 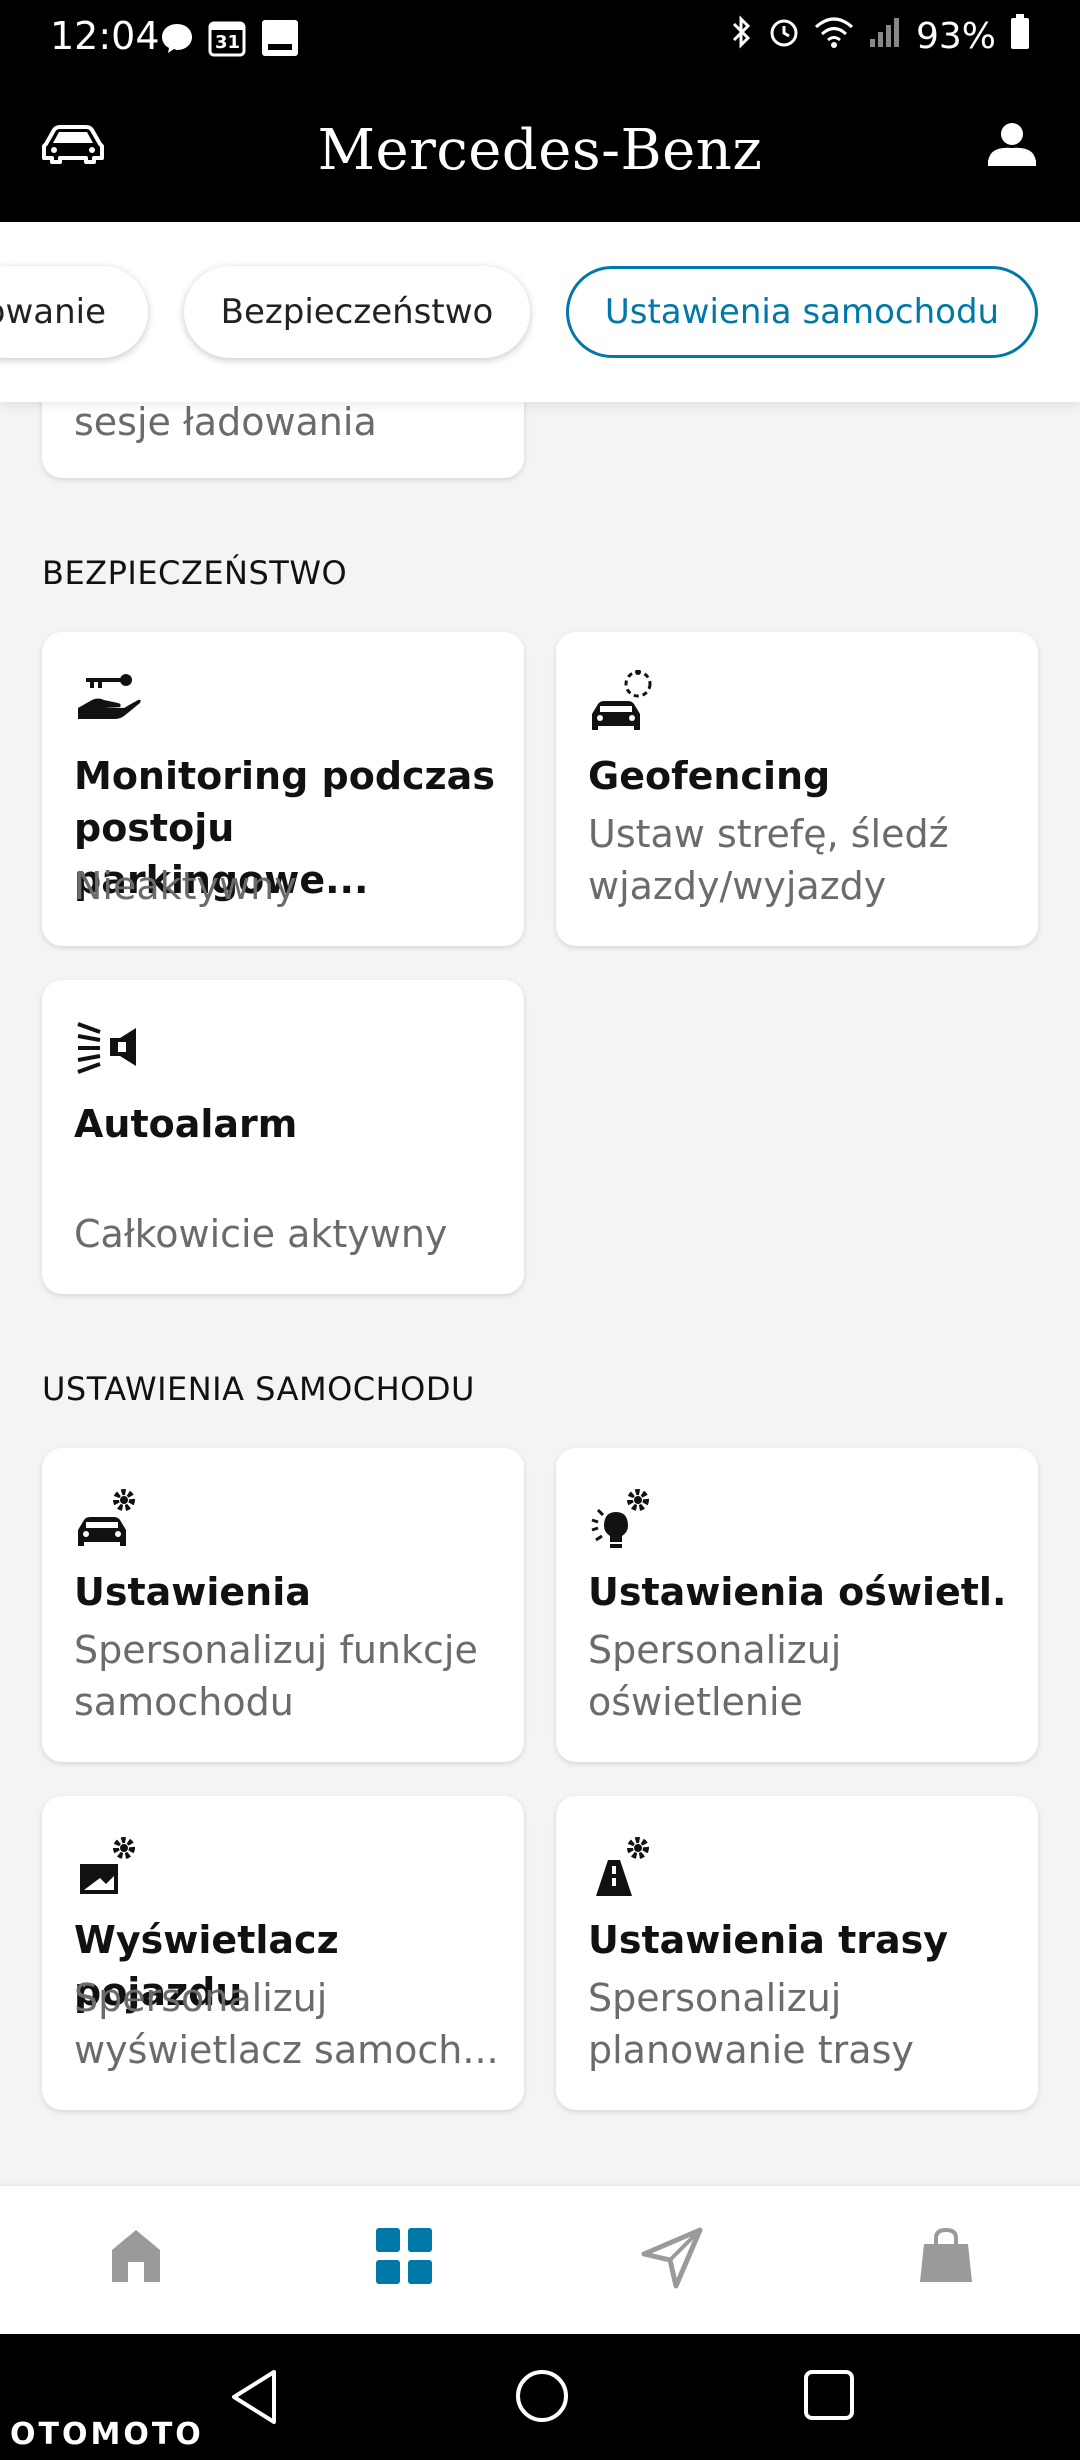 I want to click on card-title: Ustawienia trasy, so click(x=768, y=1940).